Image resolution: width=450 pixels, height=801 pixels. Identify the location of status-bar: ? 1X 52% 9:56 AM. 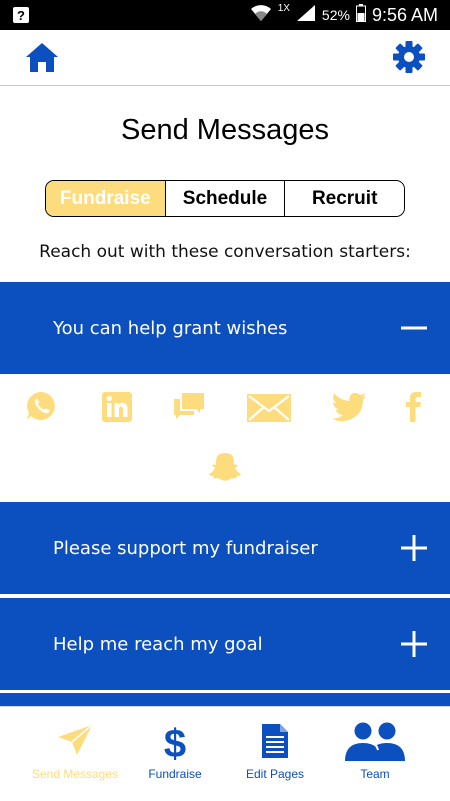
(225, 15).